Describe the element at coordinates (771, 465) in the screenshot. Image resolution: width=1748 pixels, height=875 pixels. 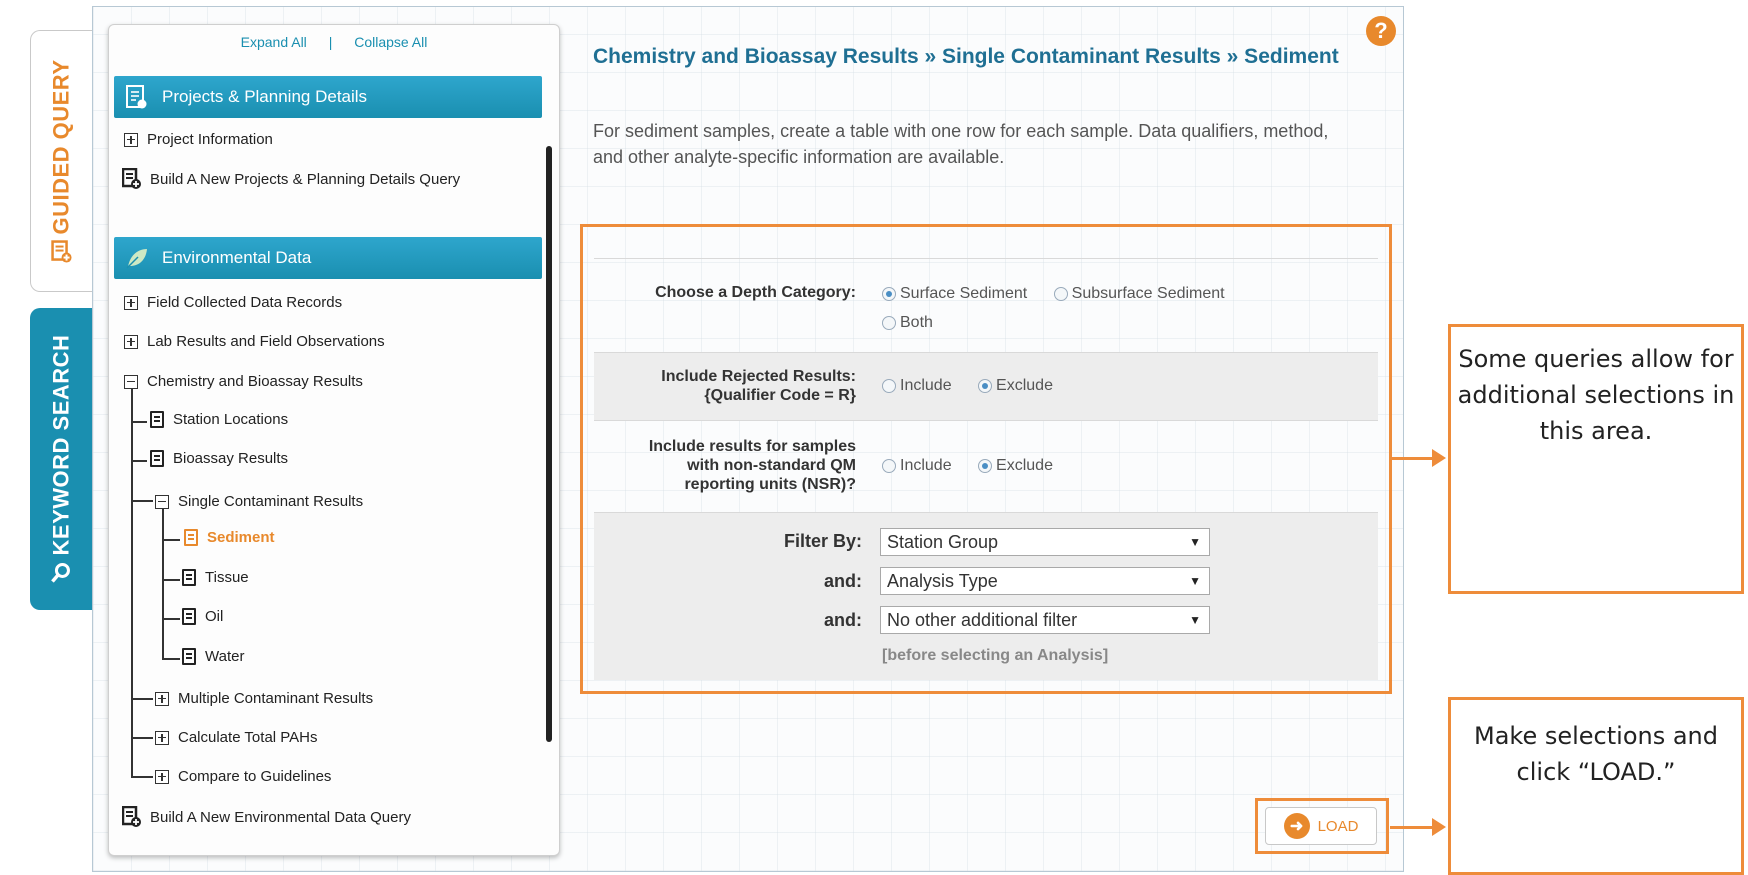
I see `label-line: with non-standard QM` at that location.